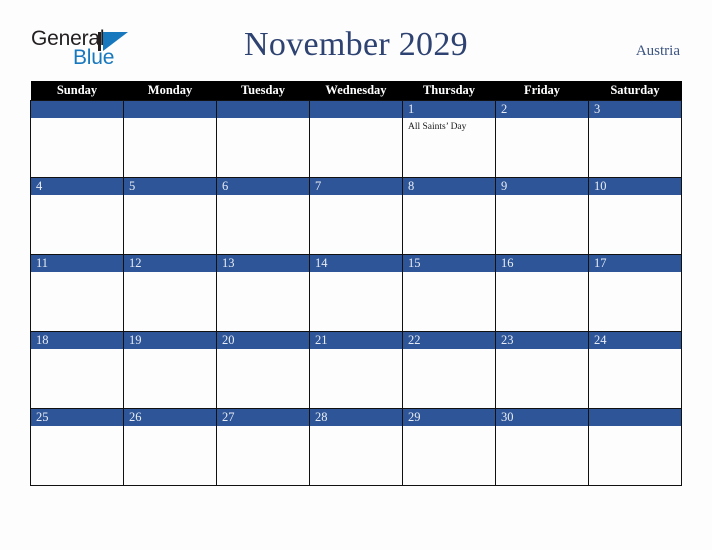 Image resolution: width=712 pixels, height=550 pixels. Describe the element at coordinates (77, 340) in the screenshot. I see `day-number: 18` at that location.